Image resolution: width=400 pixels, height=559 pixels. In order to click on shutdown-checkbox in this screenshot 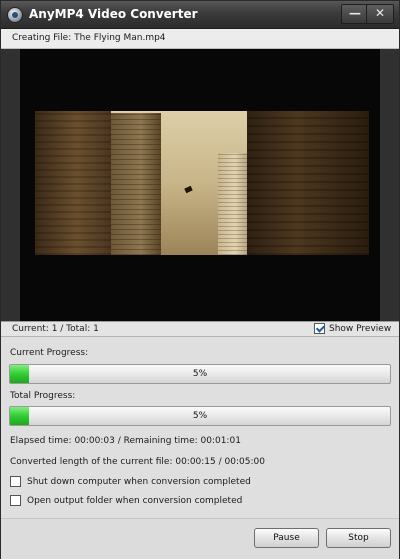, I will do `click(15, 481)`.